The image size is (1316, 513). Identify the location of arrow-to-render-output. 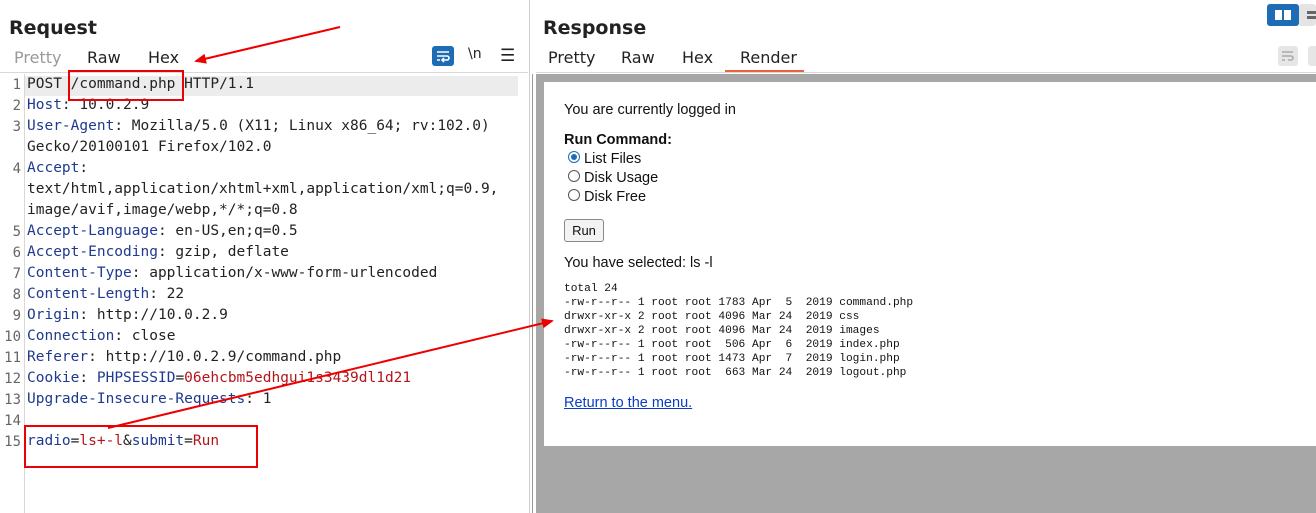
(330, 373).